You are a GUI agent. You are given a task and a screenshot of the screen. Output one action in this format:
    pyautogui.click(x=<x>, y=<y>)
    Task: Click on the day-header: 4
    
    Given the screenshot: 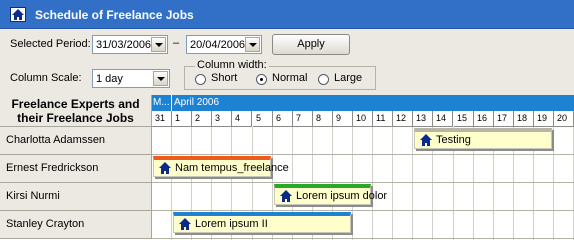 What is the action you would take?
    pyautogui.click(x=242, y=119)
    